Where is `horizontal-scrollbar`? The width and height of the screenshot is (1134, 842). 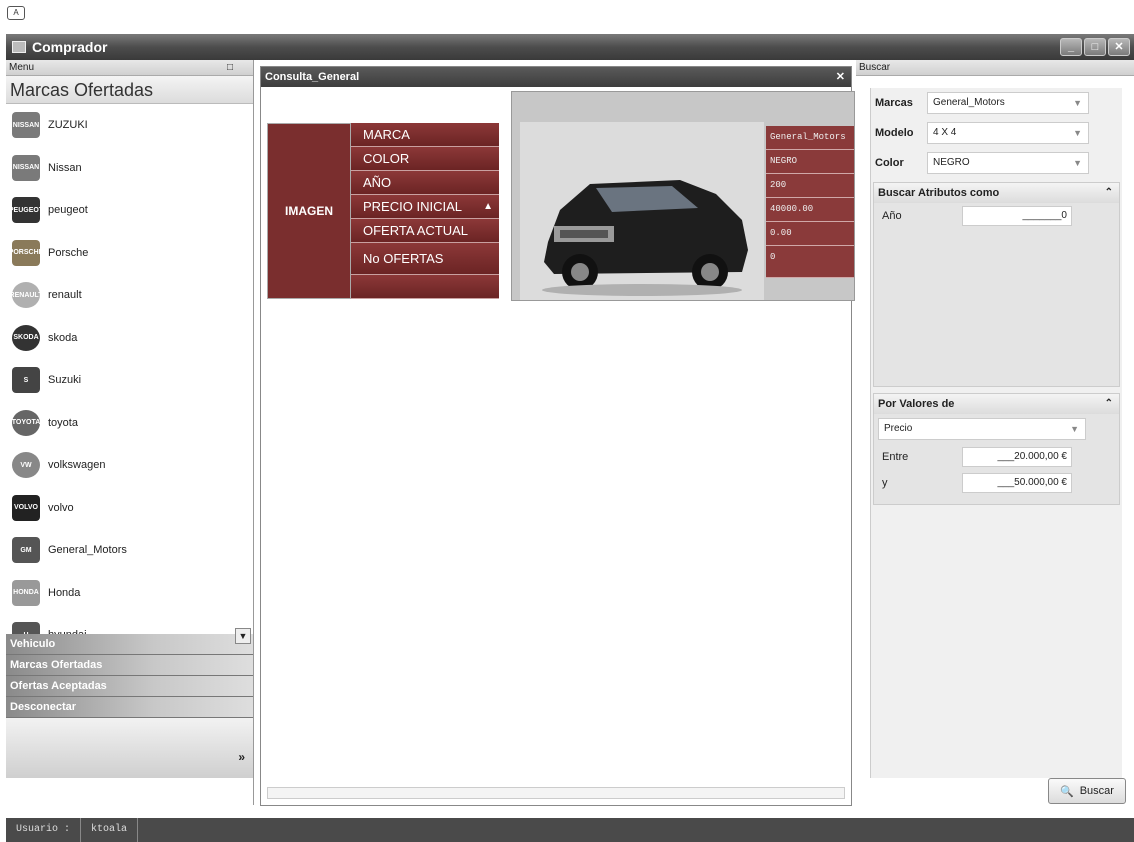
horizontal-scrollbar is located at coordinates (556, 793).